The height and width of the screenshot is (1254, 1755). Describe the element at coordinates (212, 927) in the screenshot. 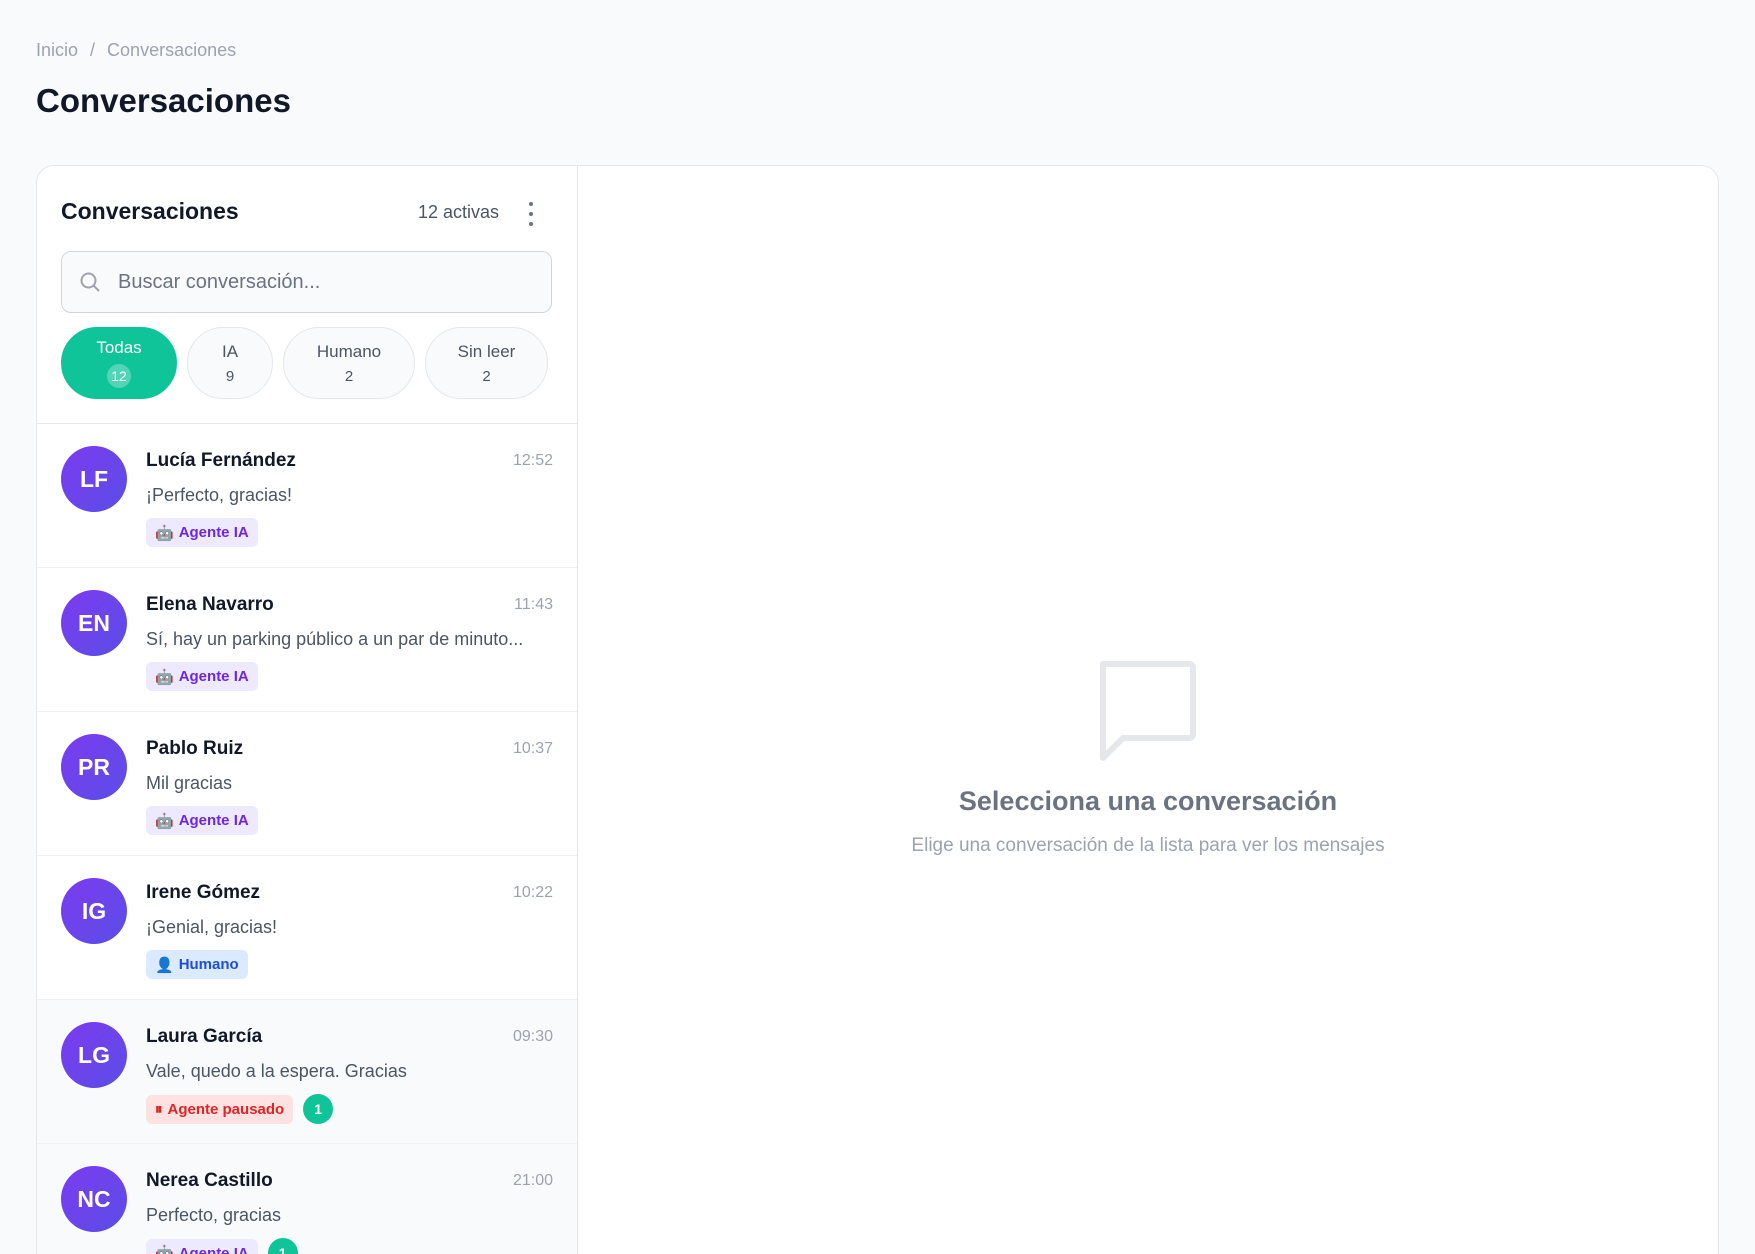

I see `message-preview: ¡Genial, gracias!` at that location.